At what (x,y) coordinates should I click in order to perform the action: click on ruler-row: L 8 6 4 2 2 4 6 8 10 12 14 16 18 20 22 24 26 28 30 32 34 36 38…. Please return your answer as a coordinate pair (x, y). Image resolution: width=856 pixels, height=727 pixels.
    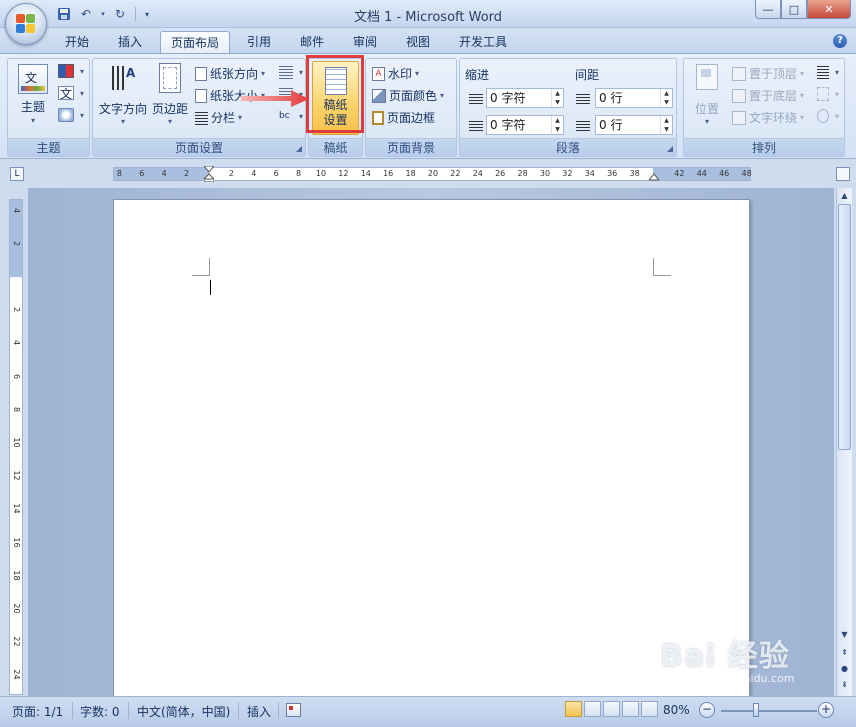
    Looking at the image, I should click on (428, 174).